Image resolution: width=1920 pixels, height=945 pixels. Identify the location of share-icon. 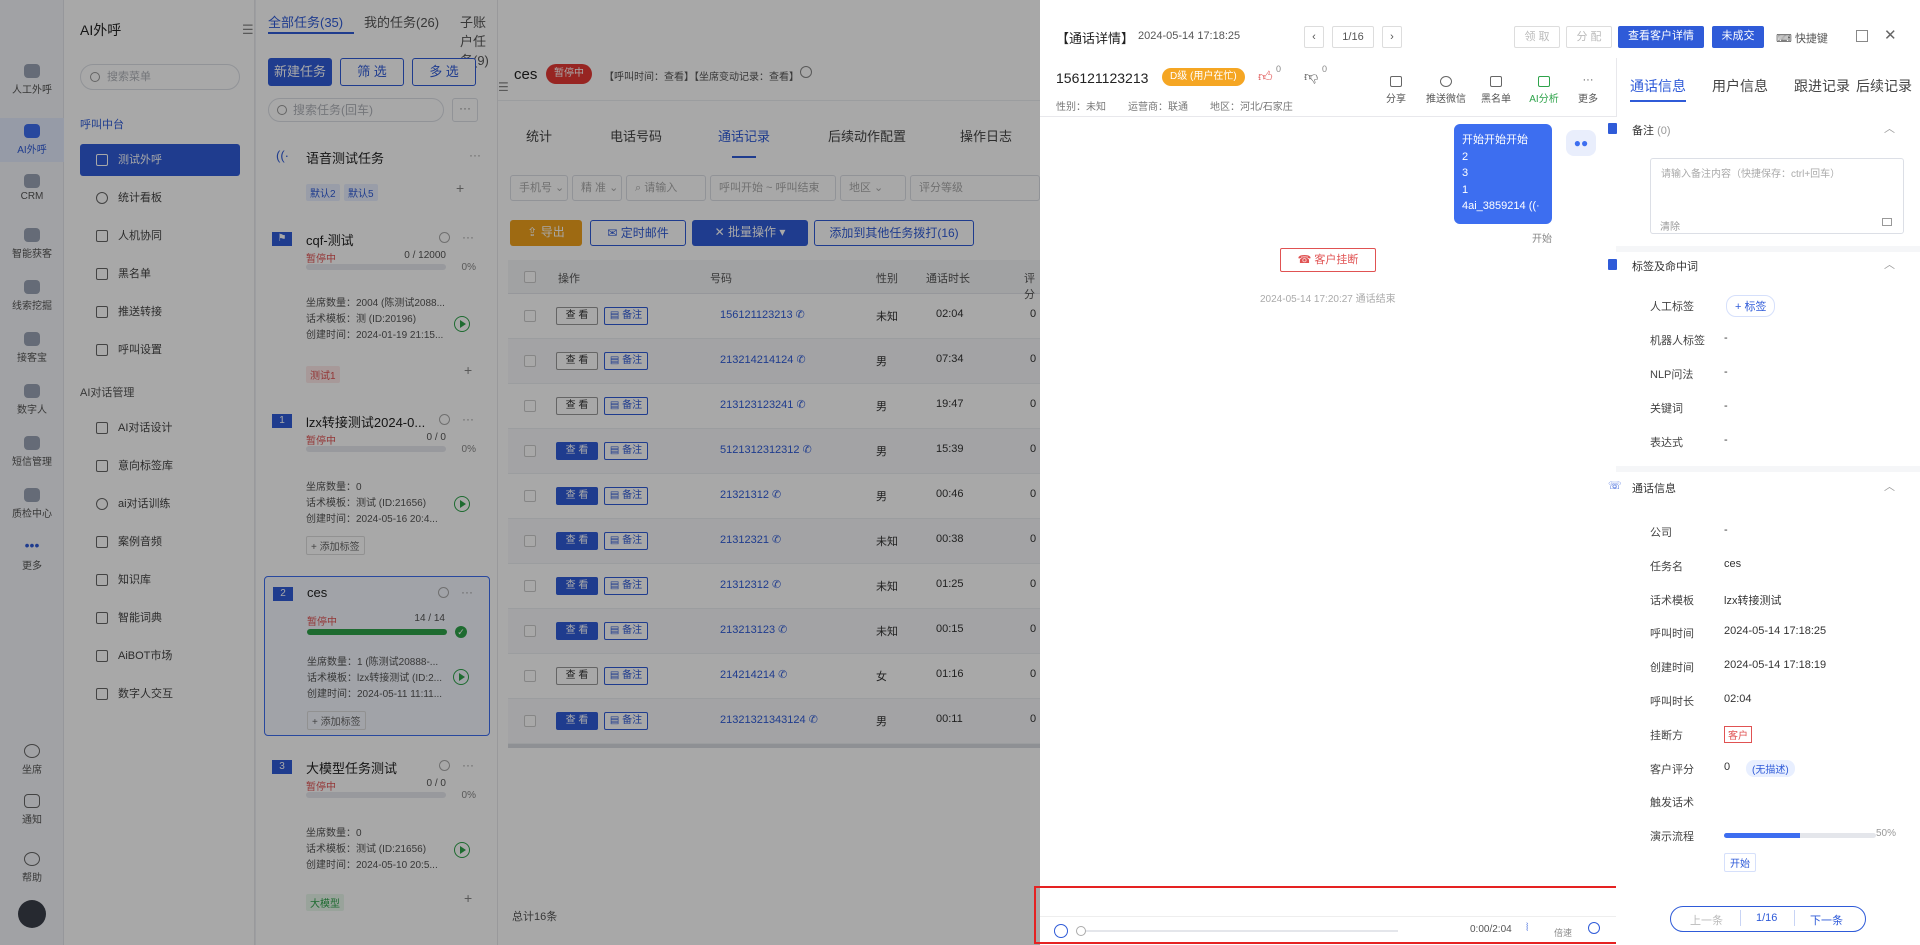
(1396, 81).